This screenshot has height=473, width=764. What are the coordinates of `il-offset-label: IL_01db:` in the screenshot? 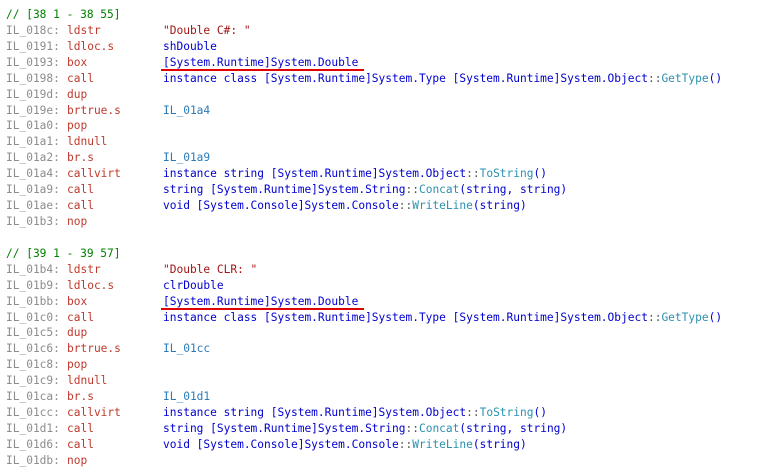 It's located at (33, 460).